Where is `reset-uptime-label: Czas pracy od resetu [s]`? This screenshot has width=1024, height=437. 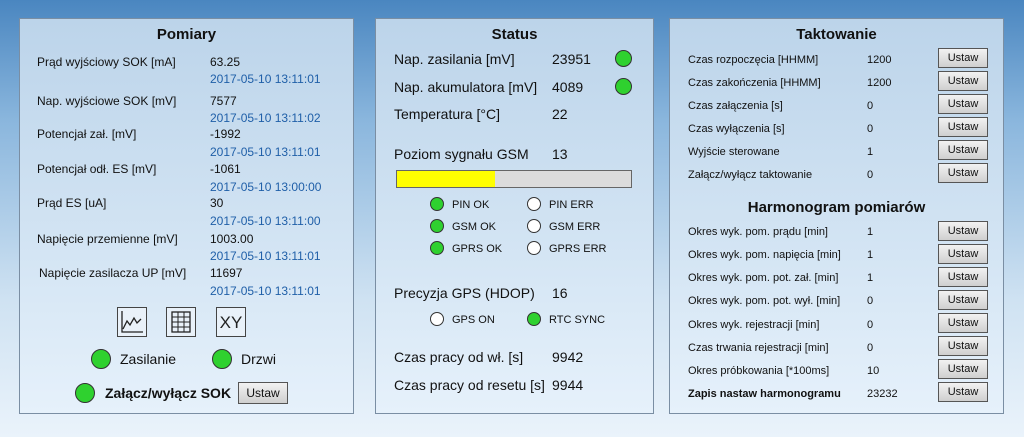 reset-uptime-label: Czas pracy od resetu [s] is located at coordinates (469, 385).